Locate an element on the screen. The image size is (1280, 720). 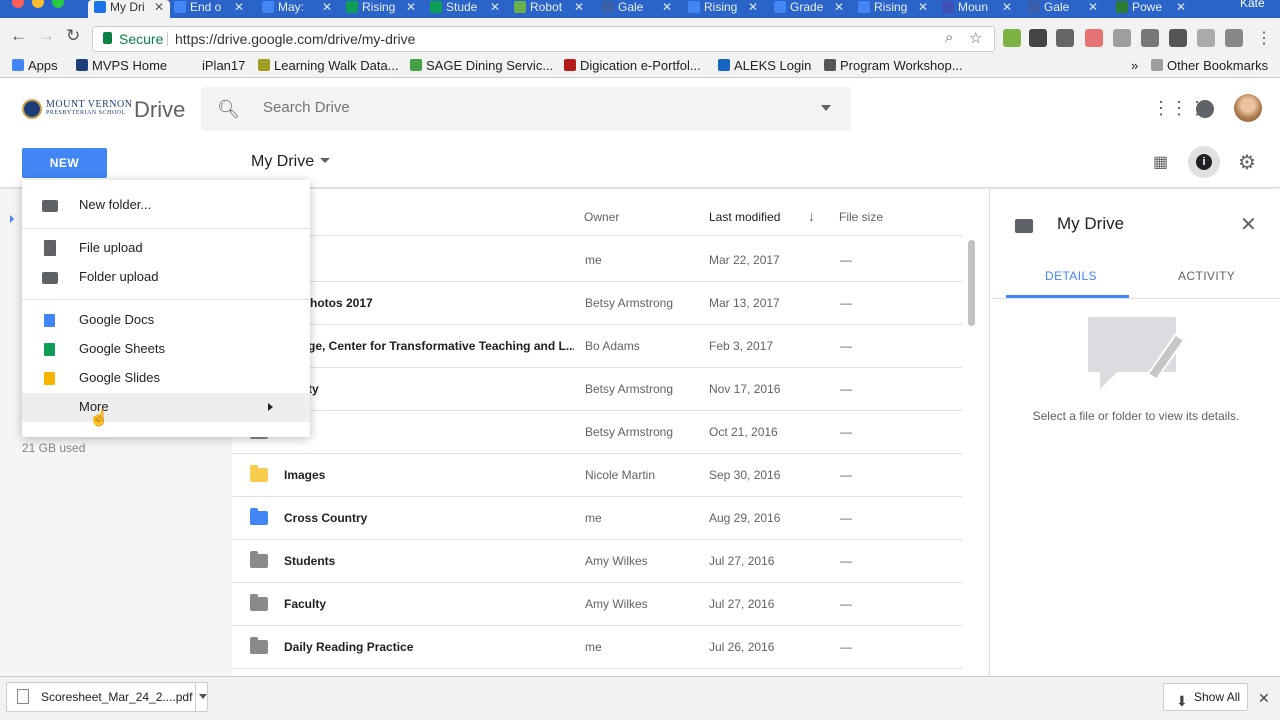
browser-tab: Robot ✕ is located at coordinates (549, 9).